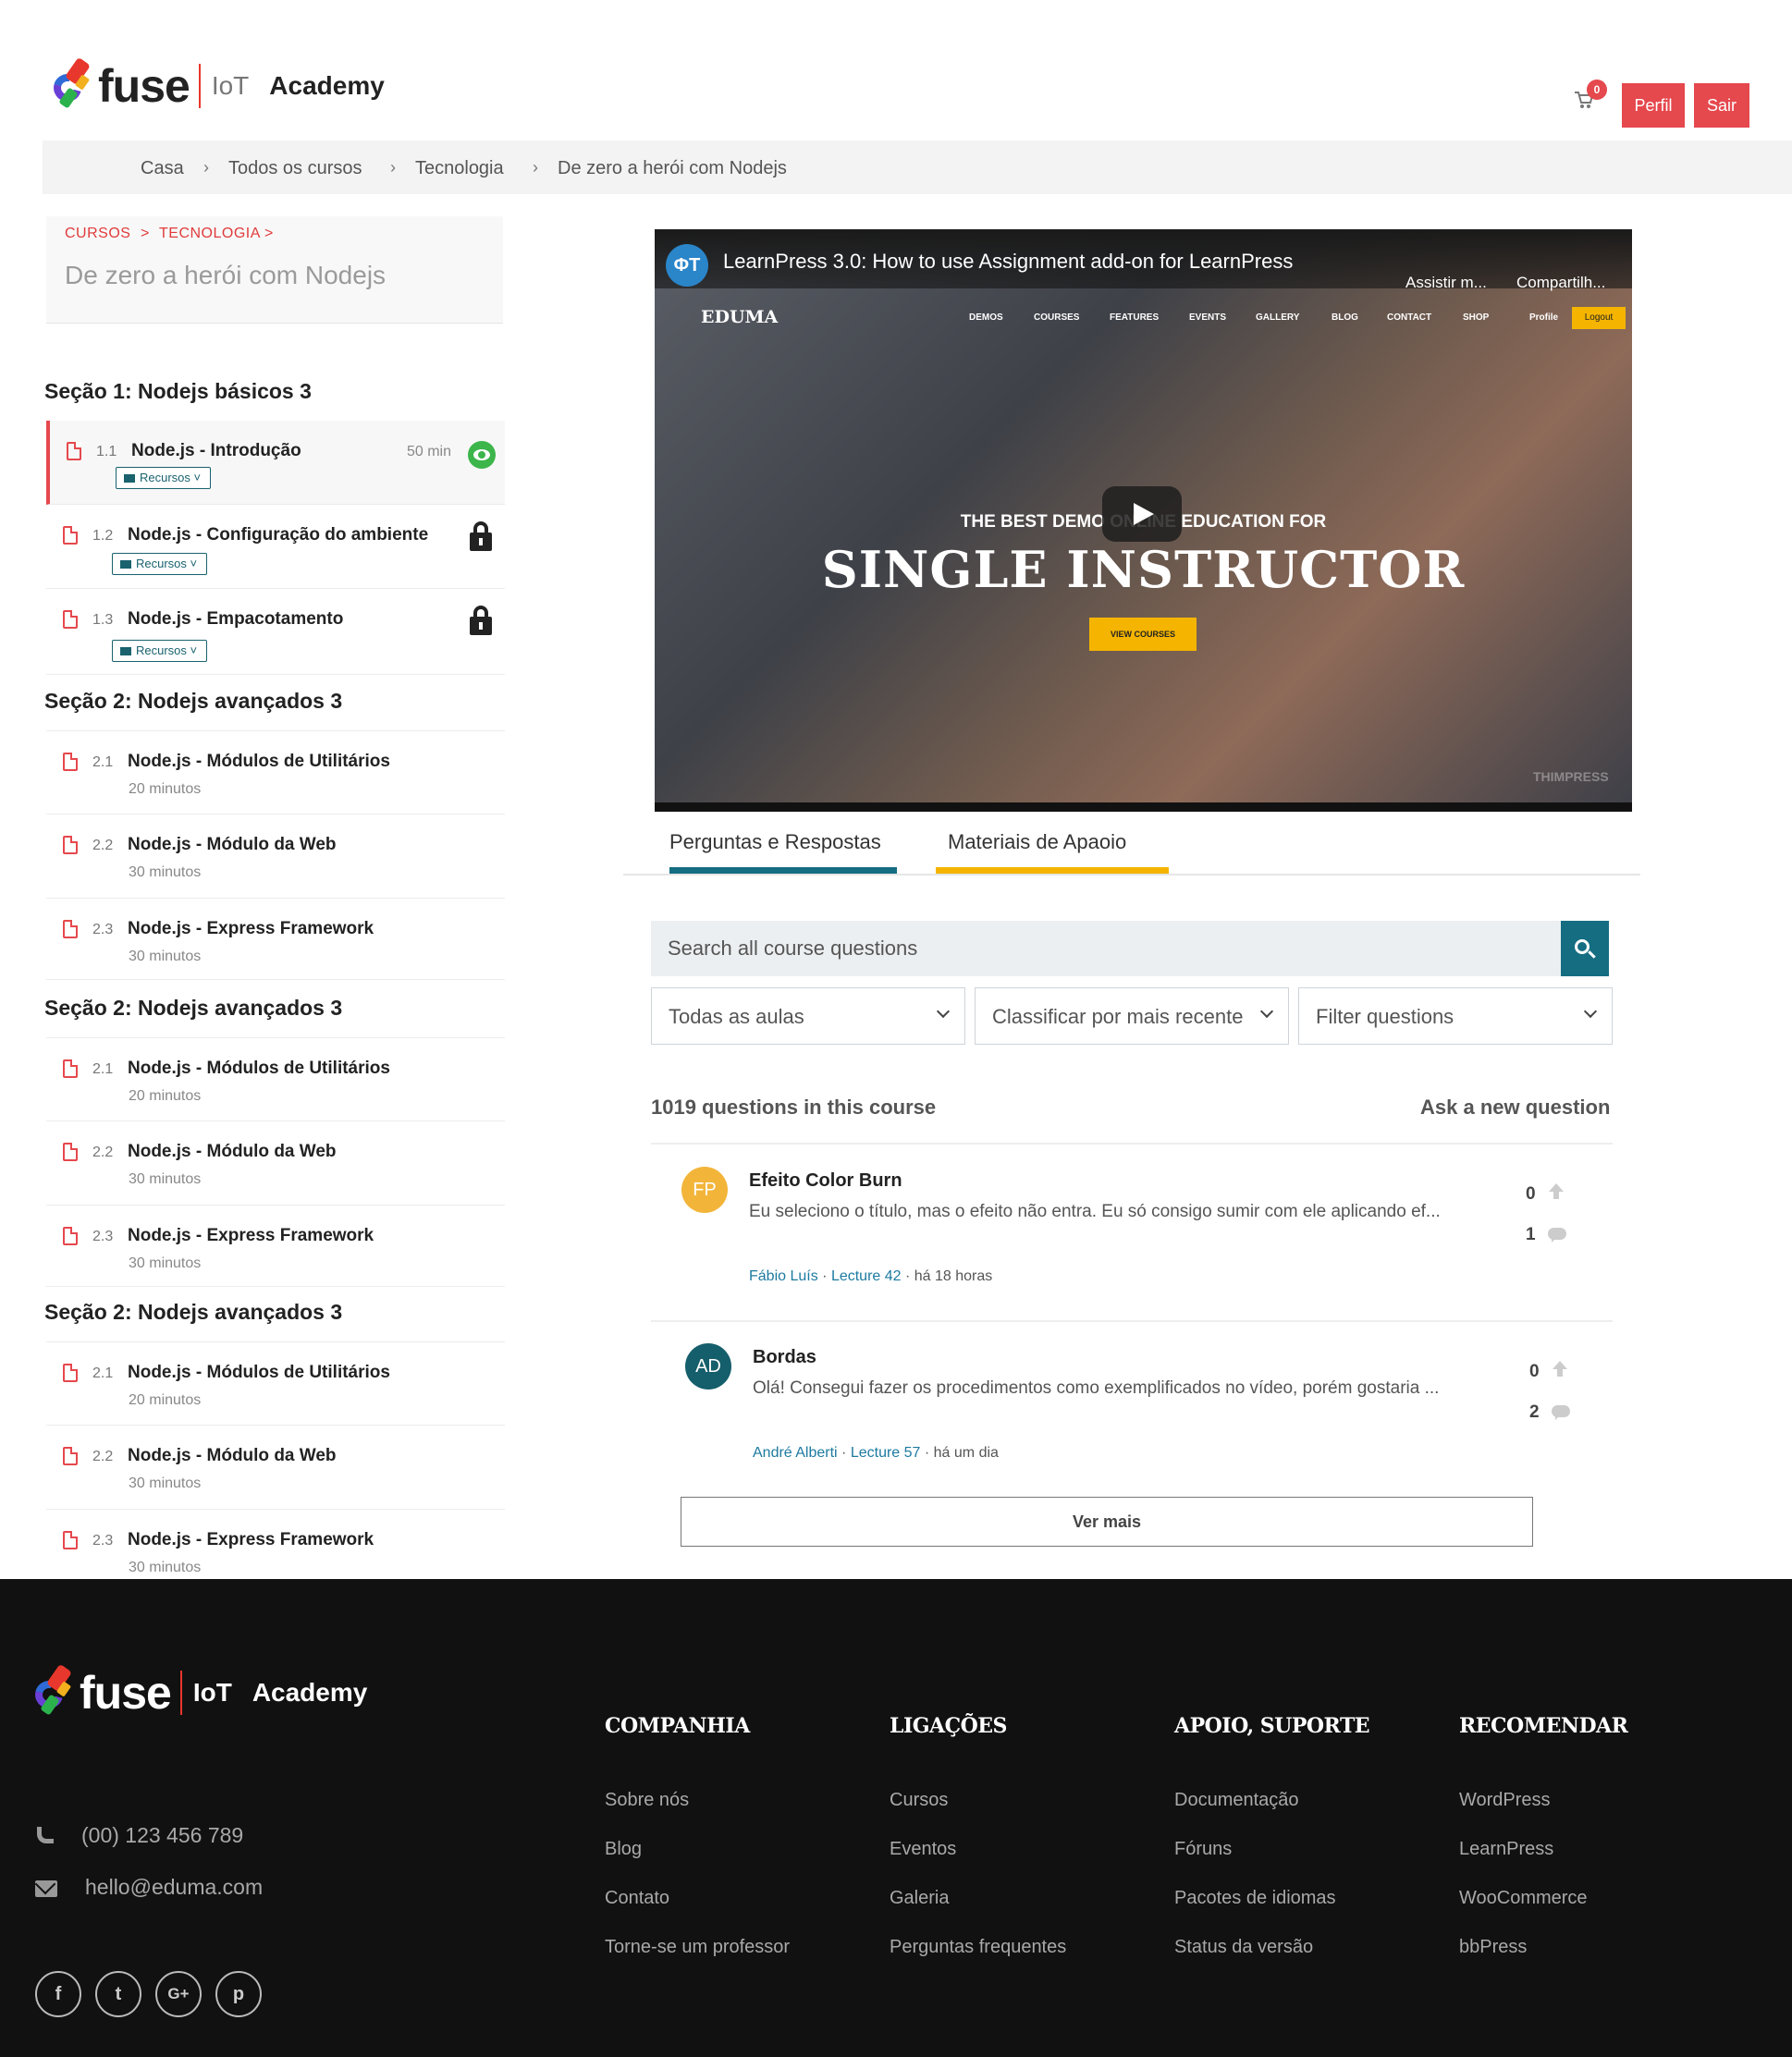  I want to click on site-nav-item: BLOG, so click(1345, 317).